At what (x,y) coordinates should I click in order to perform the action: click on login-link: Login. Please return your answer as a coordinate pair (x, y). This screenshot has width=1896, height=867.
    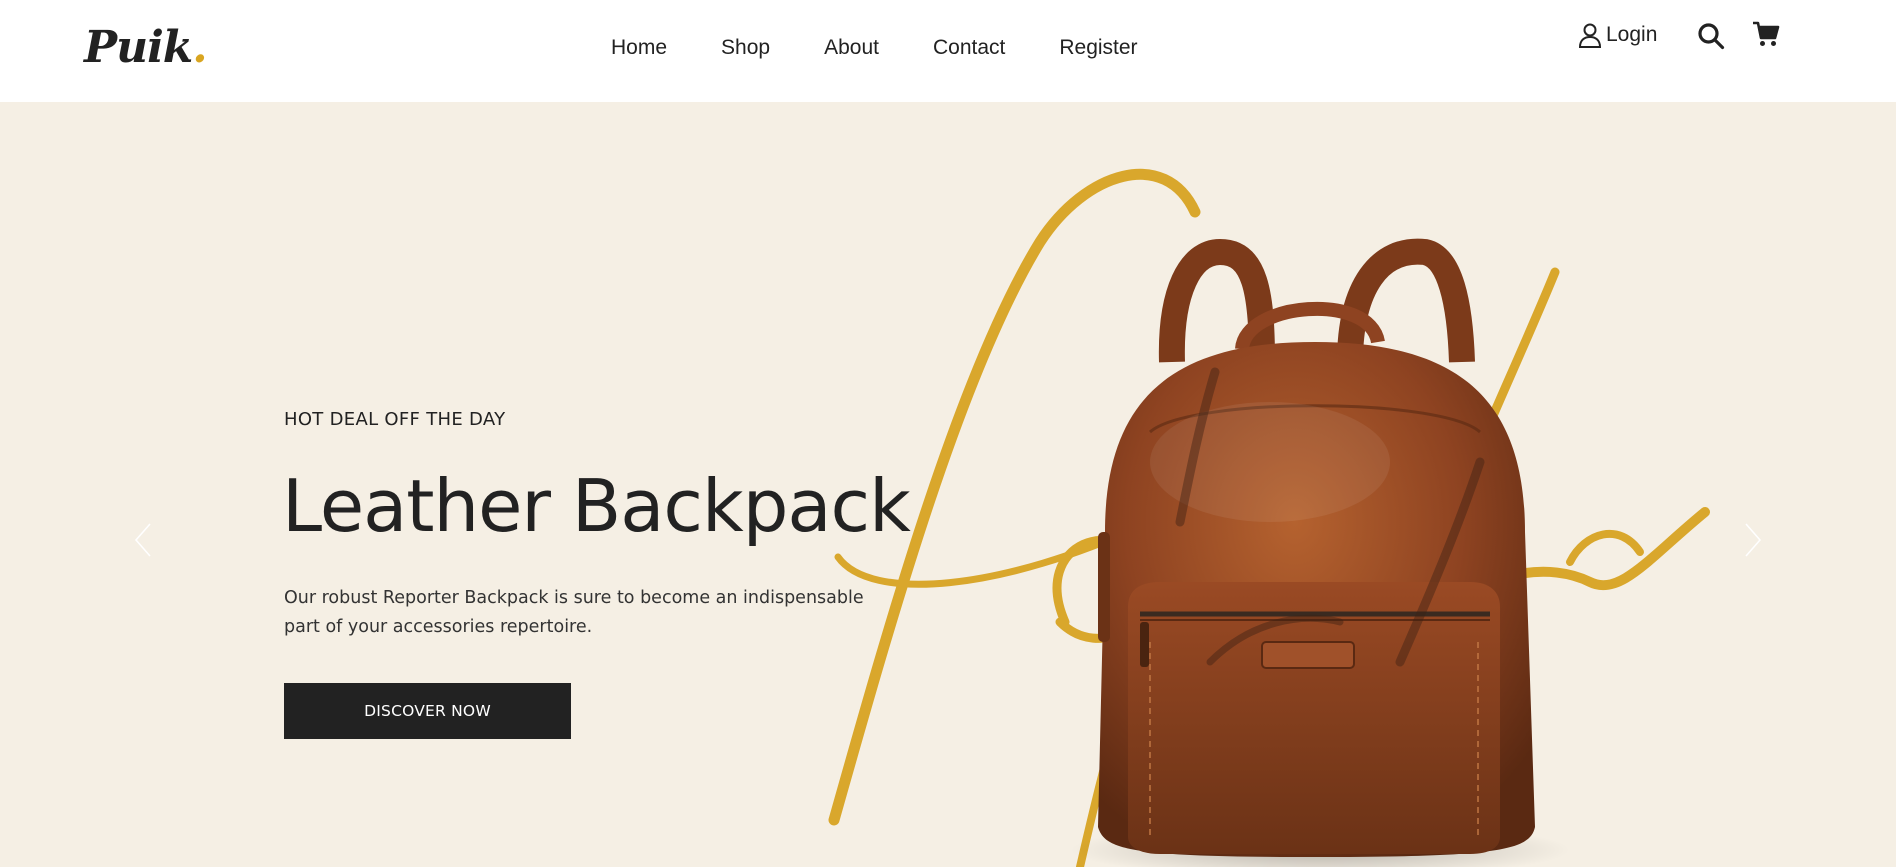
    Looking at the image, I should click on (1617, 35).